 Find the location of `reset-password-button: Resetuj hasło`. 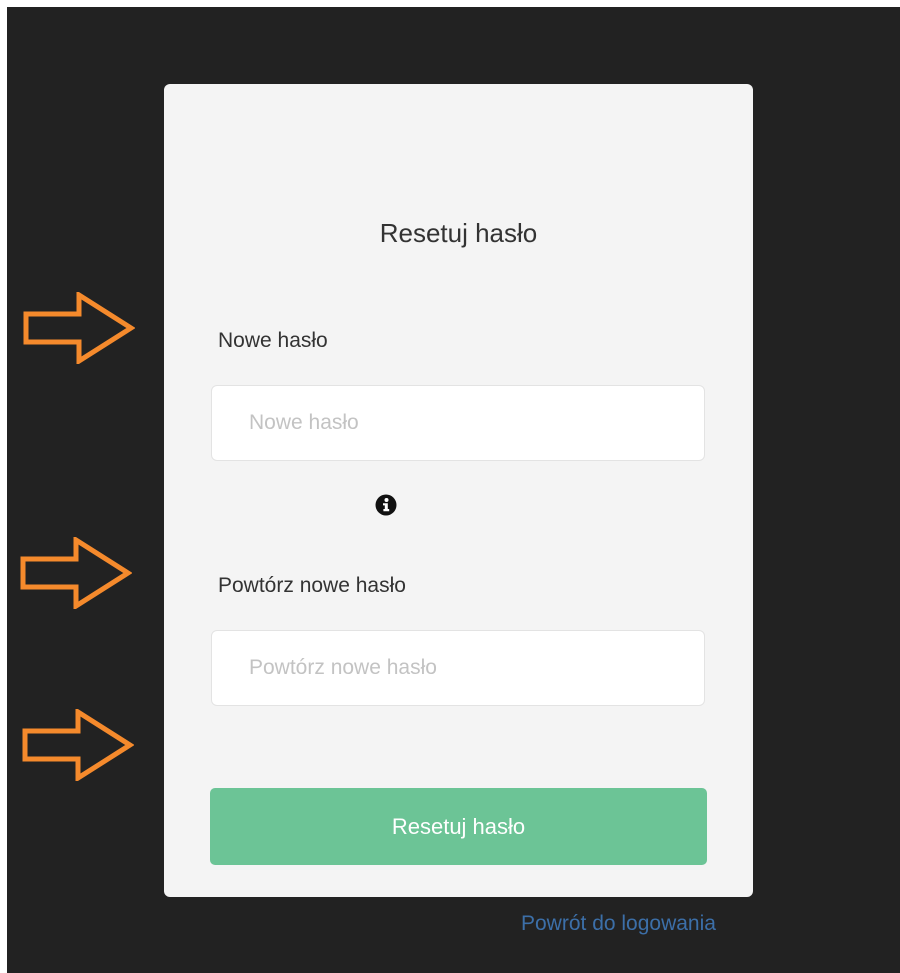

reset-password-button: Resetuj hasło is located at coordinates (458, 826).